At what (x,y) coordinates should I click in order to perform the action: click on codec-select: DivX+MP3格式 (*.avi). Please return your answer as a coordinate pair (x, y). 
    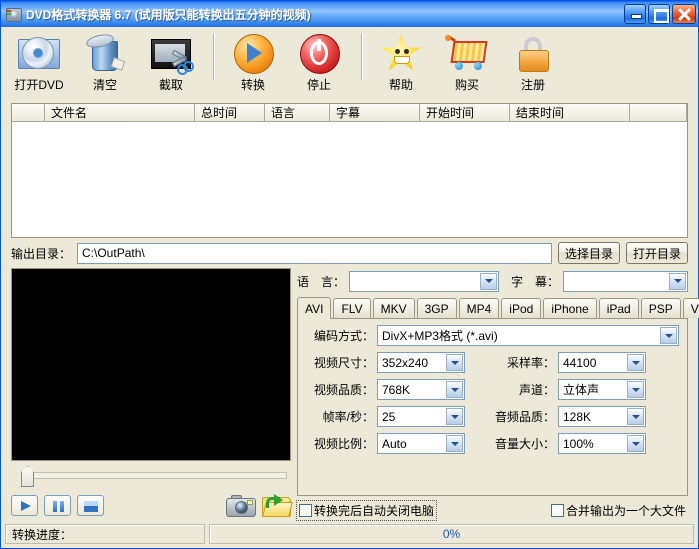
    Looking at the image, I should click on (528, 335).